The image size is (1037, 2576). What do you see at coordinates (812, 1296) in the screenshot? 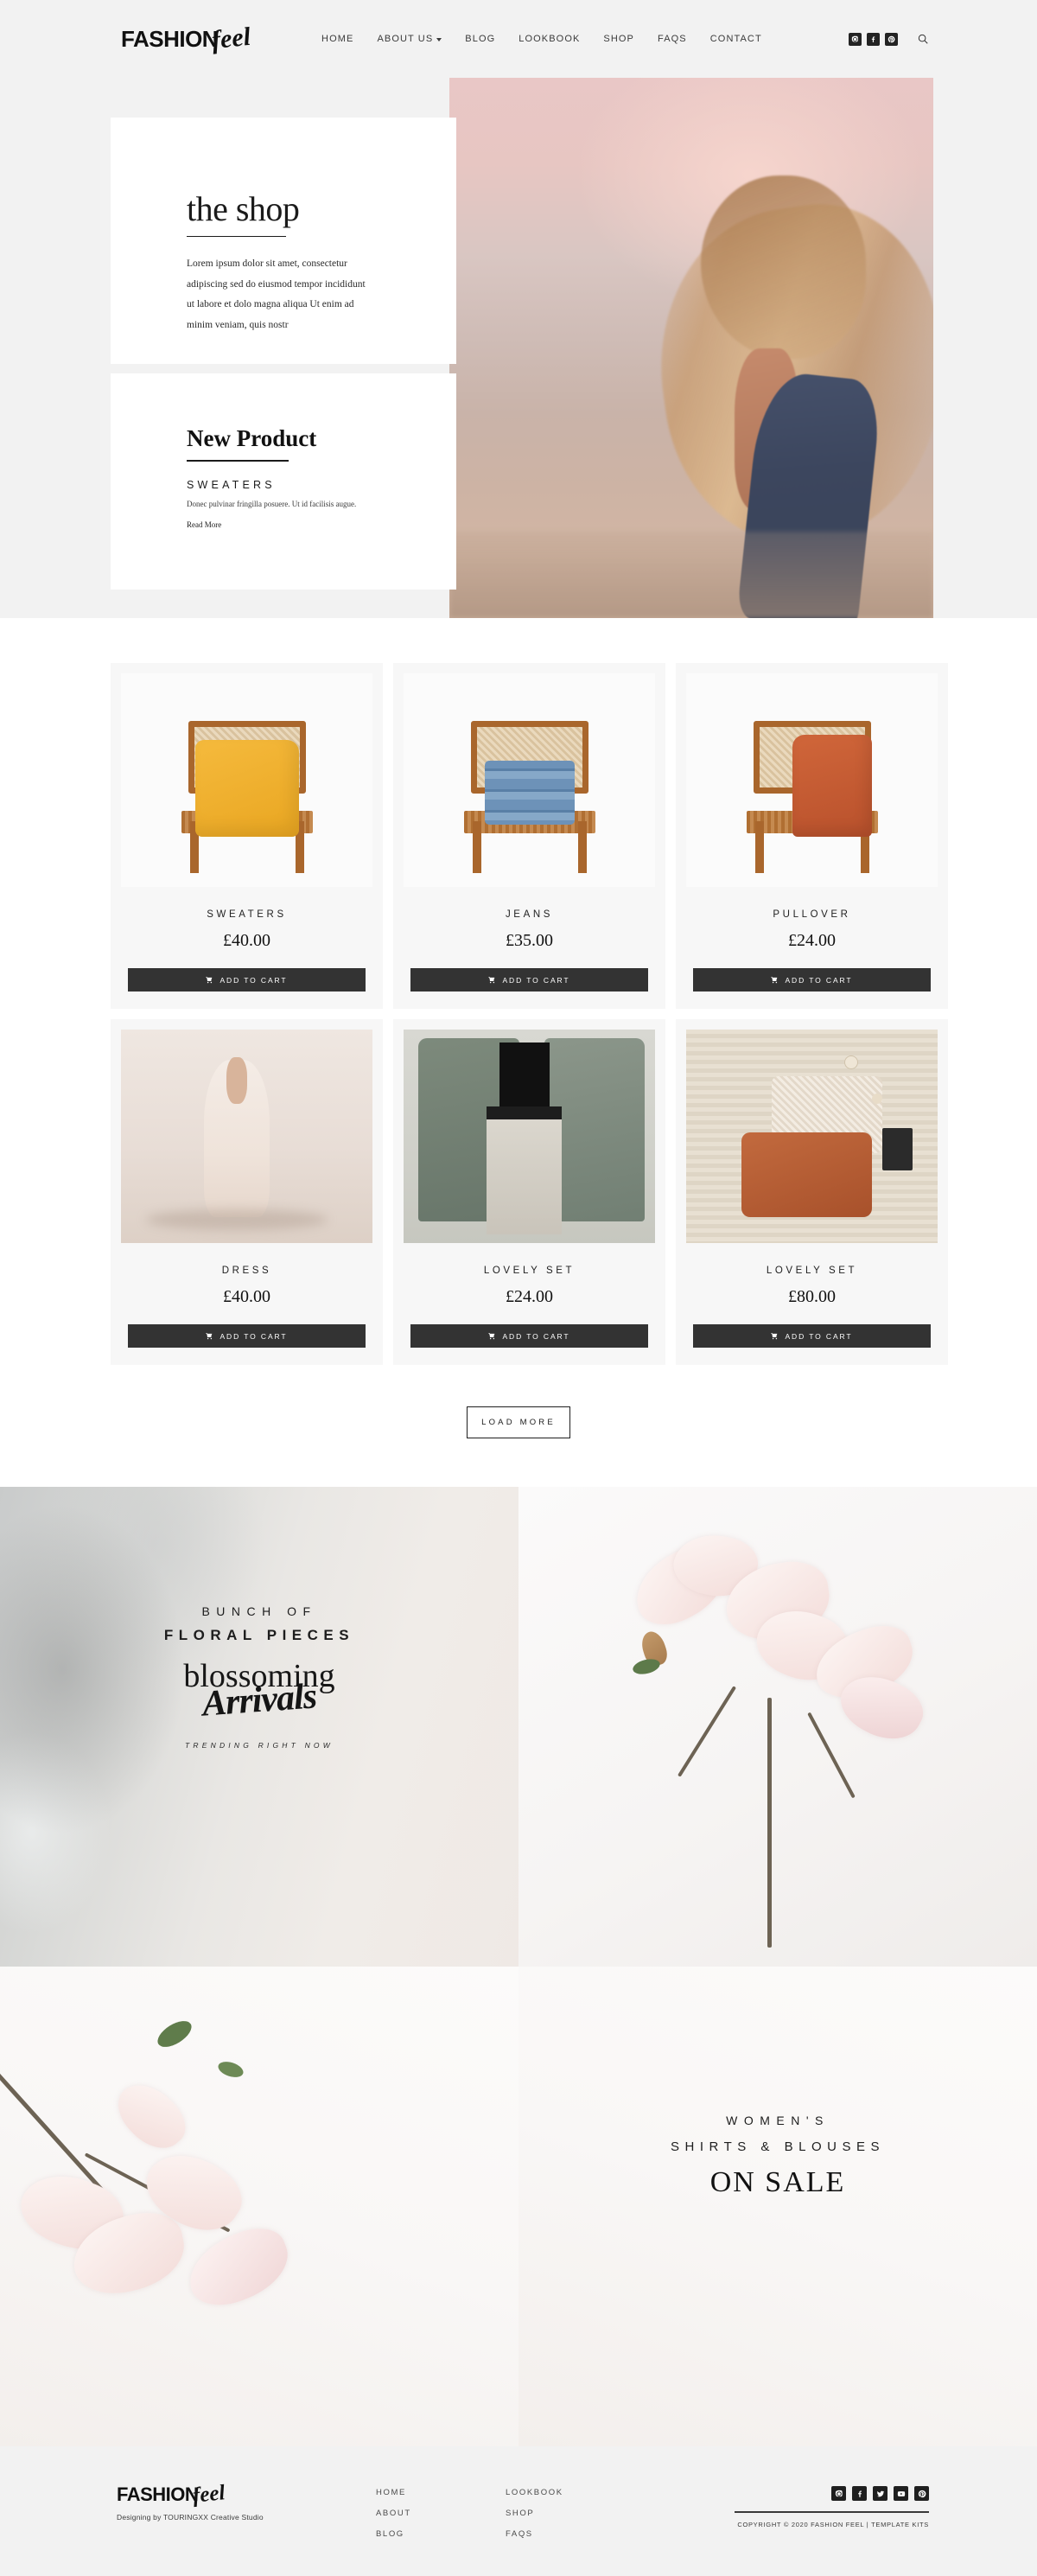
I see `product-price: £80.00` at bounding box center [812, 1296].